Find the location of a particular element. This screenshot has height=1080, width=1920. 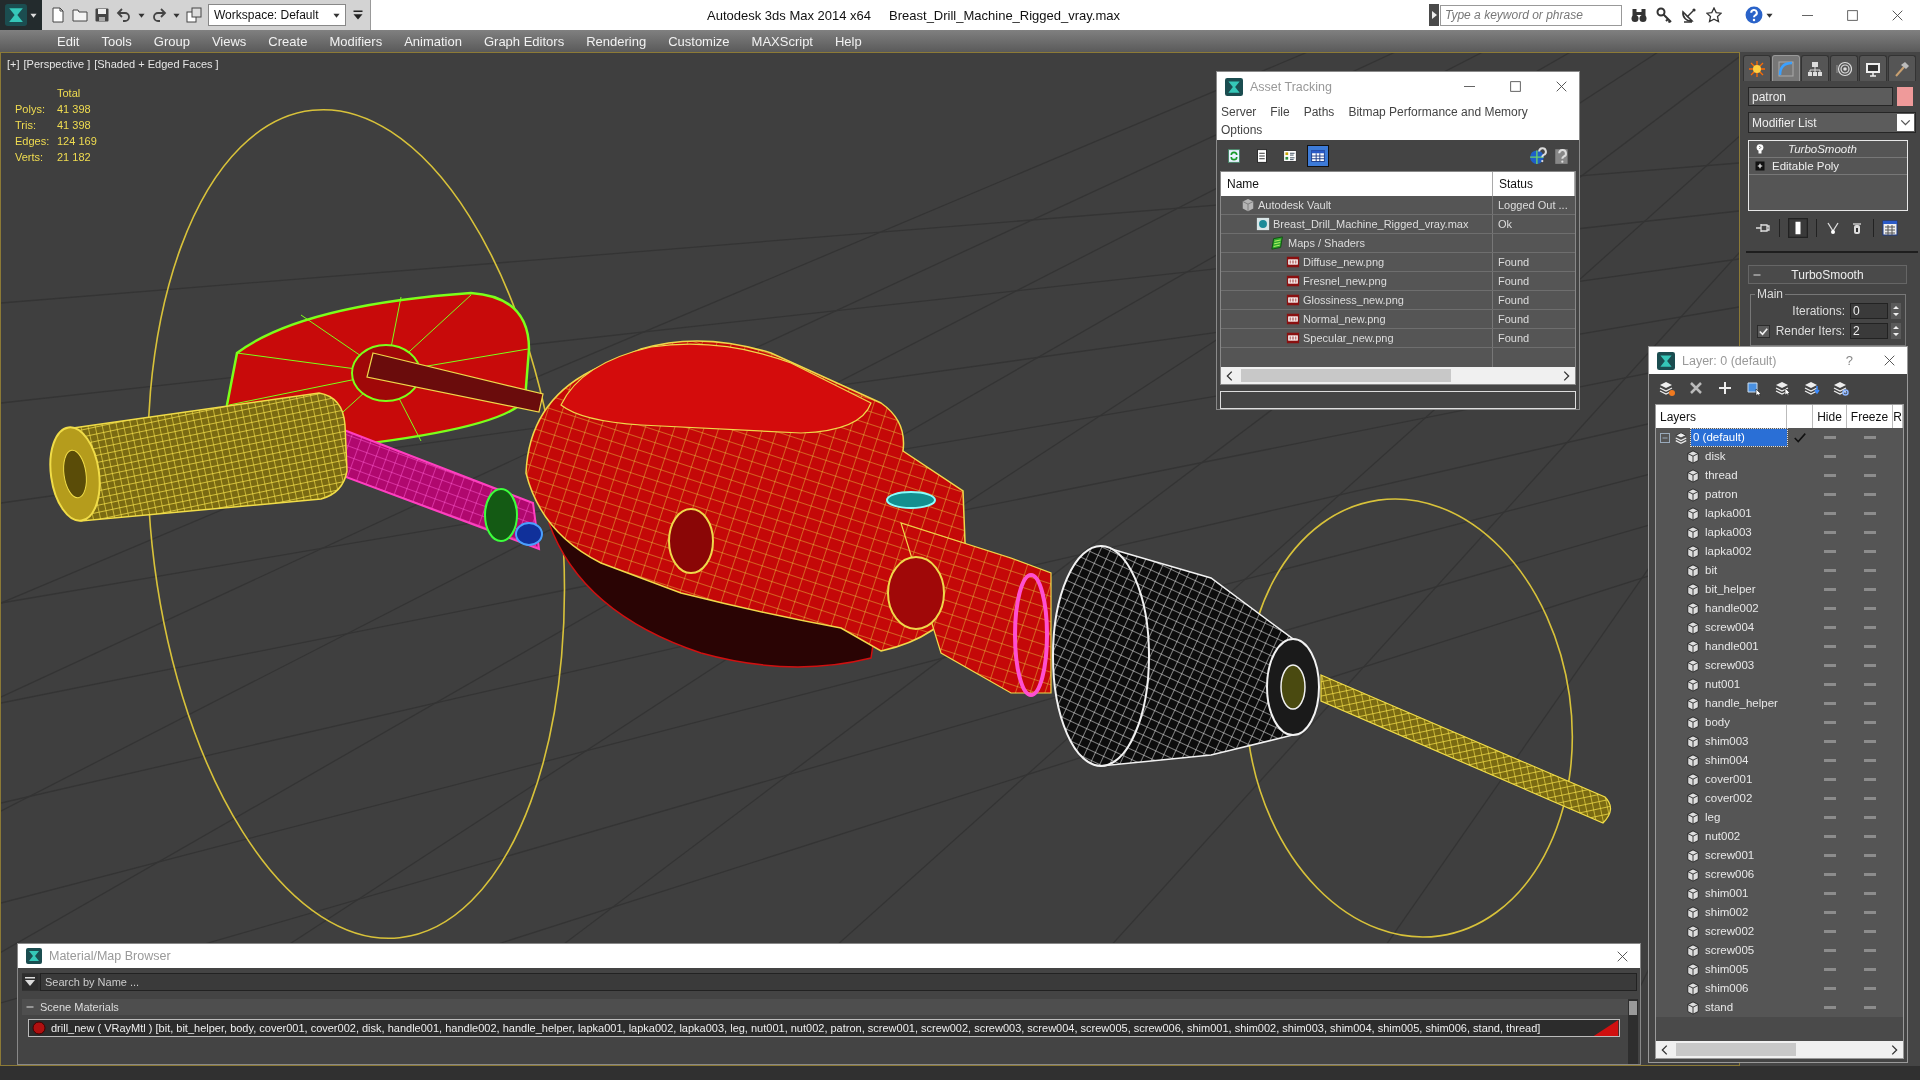

object-name-field: patron is located at coordinates (1820, 96).